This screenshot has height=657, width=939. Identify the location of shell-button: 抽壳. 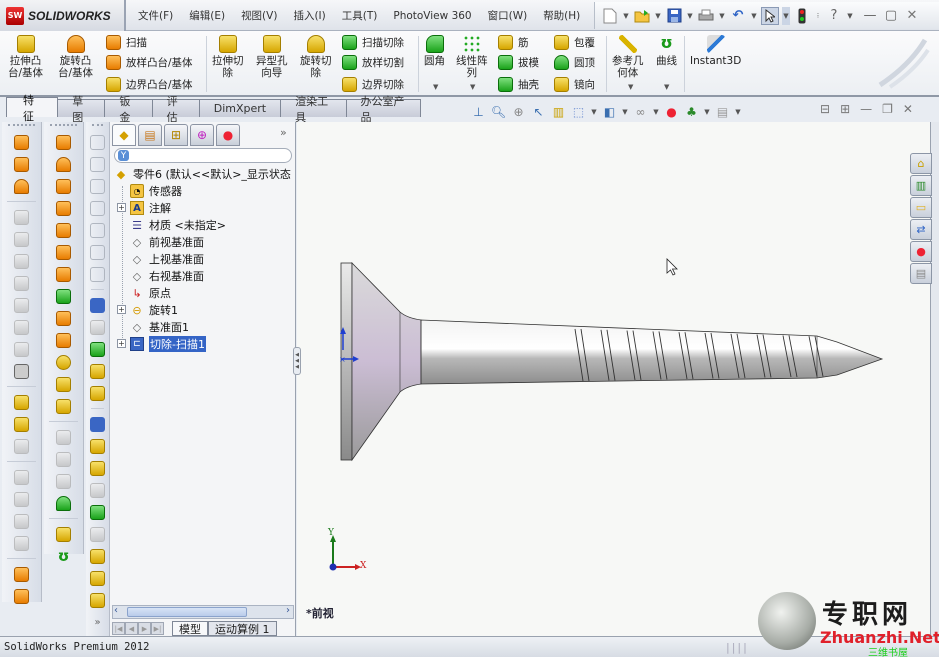
(518, 84).